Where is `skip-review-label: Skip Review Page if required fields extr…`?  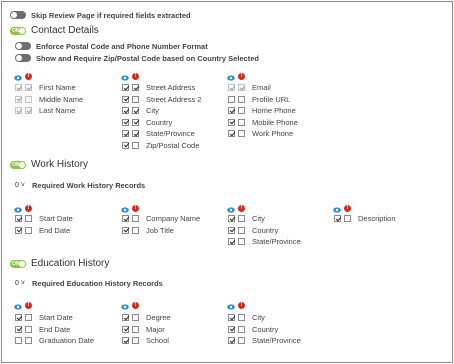
skip-review-label: Skip Review Page if required fields extr… is located at coordinates (111, 15).